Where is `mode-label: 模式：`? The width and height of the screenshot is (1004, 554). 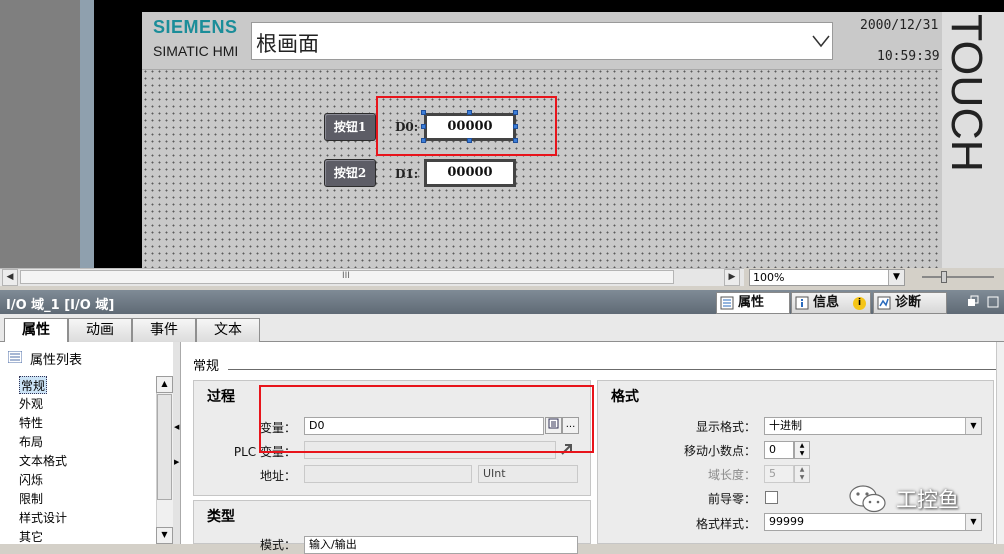
mode-label: 模式： is located at coordinates (277, 545).